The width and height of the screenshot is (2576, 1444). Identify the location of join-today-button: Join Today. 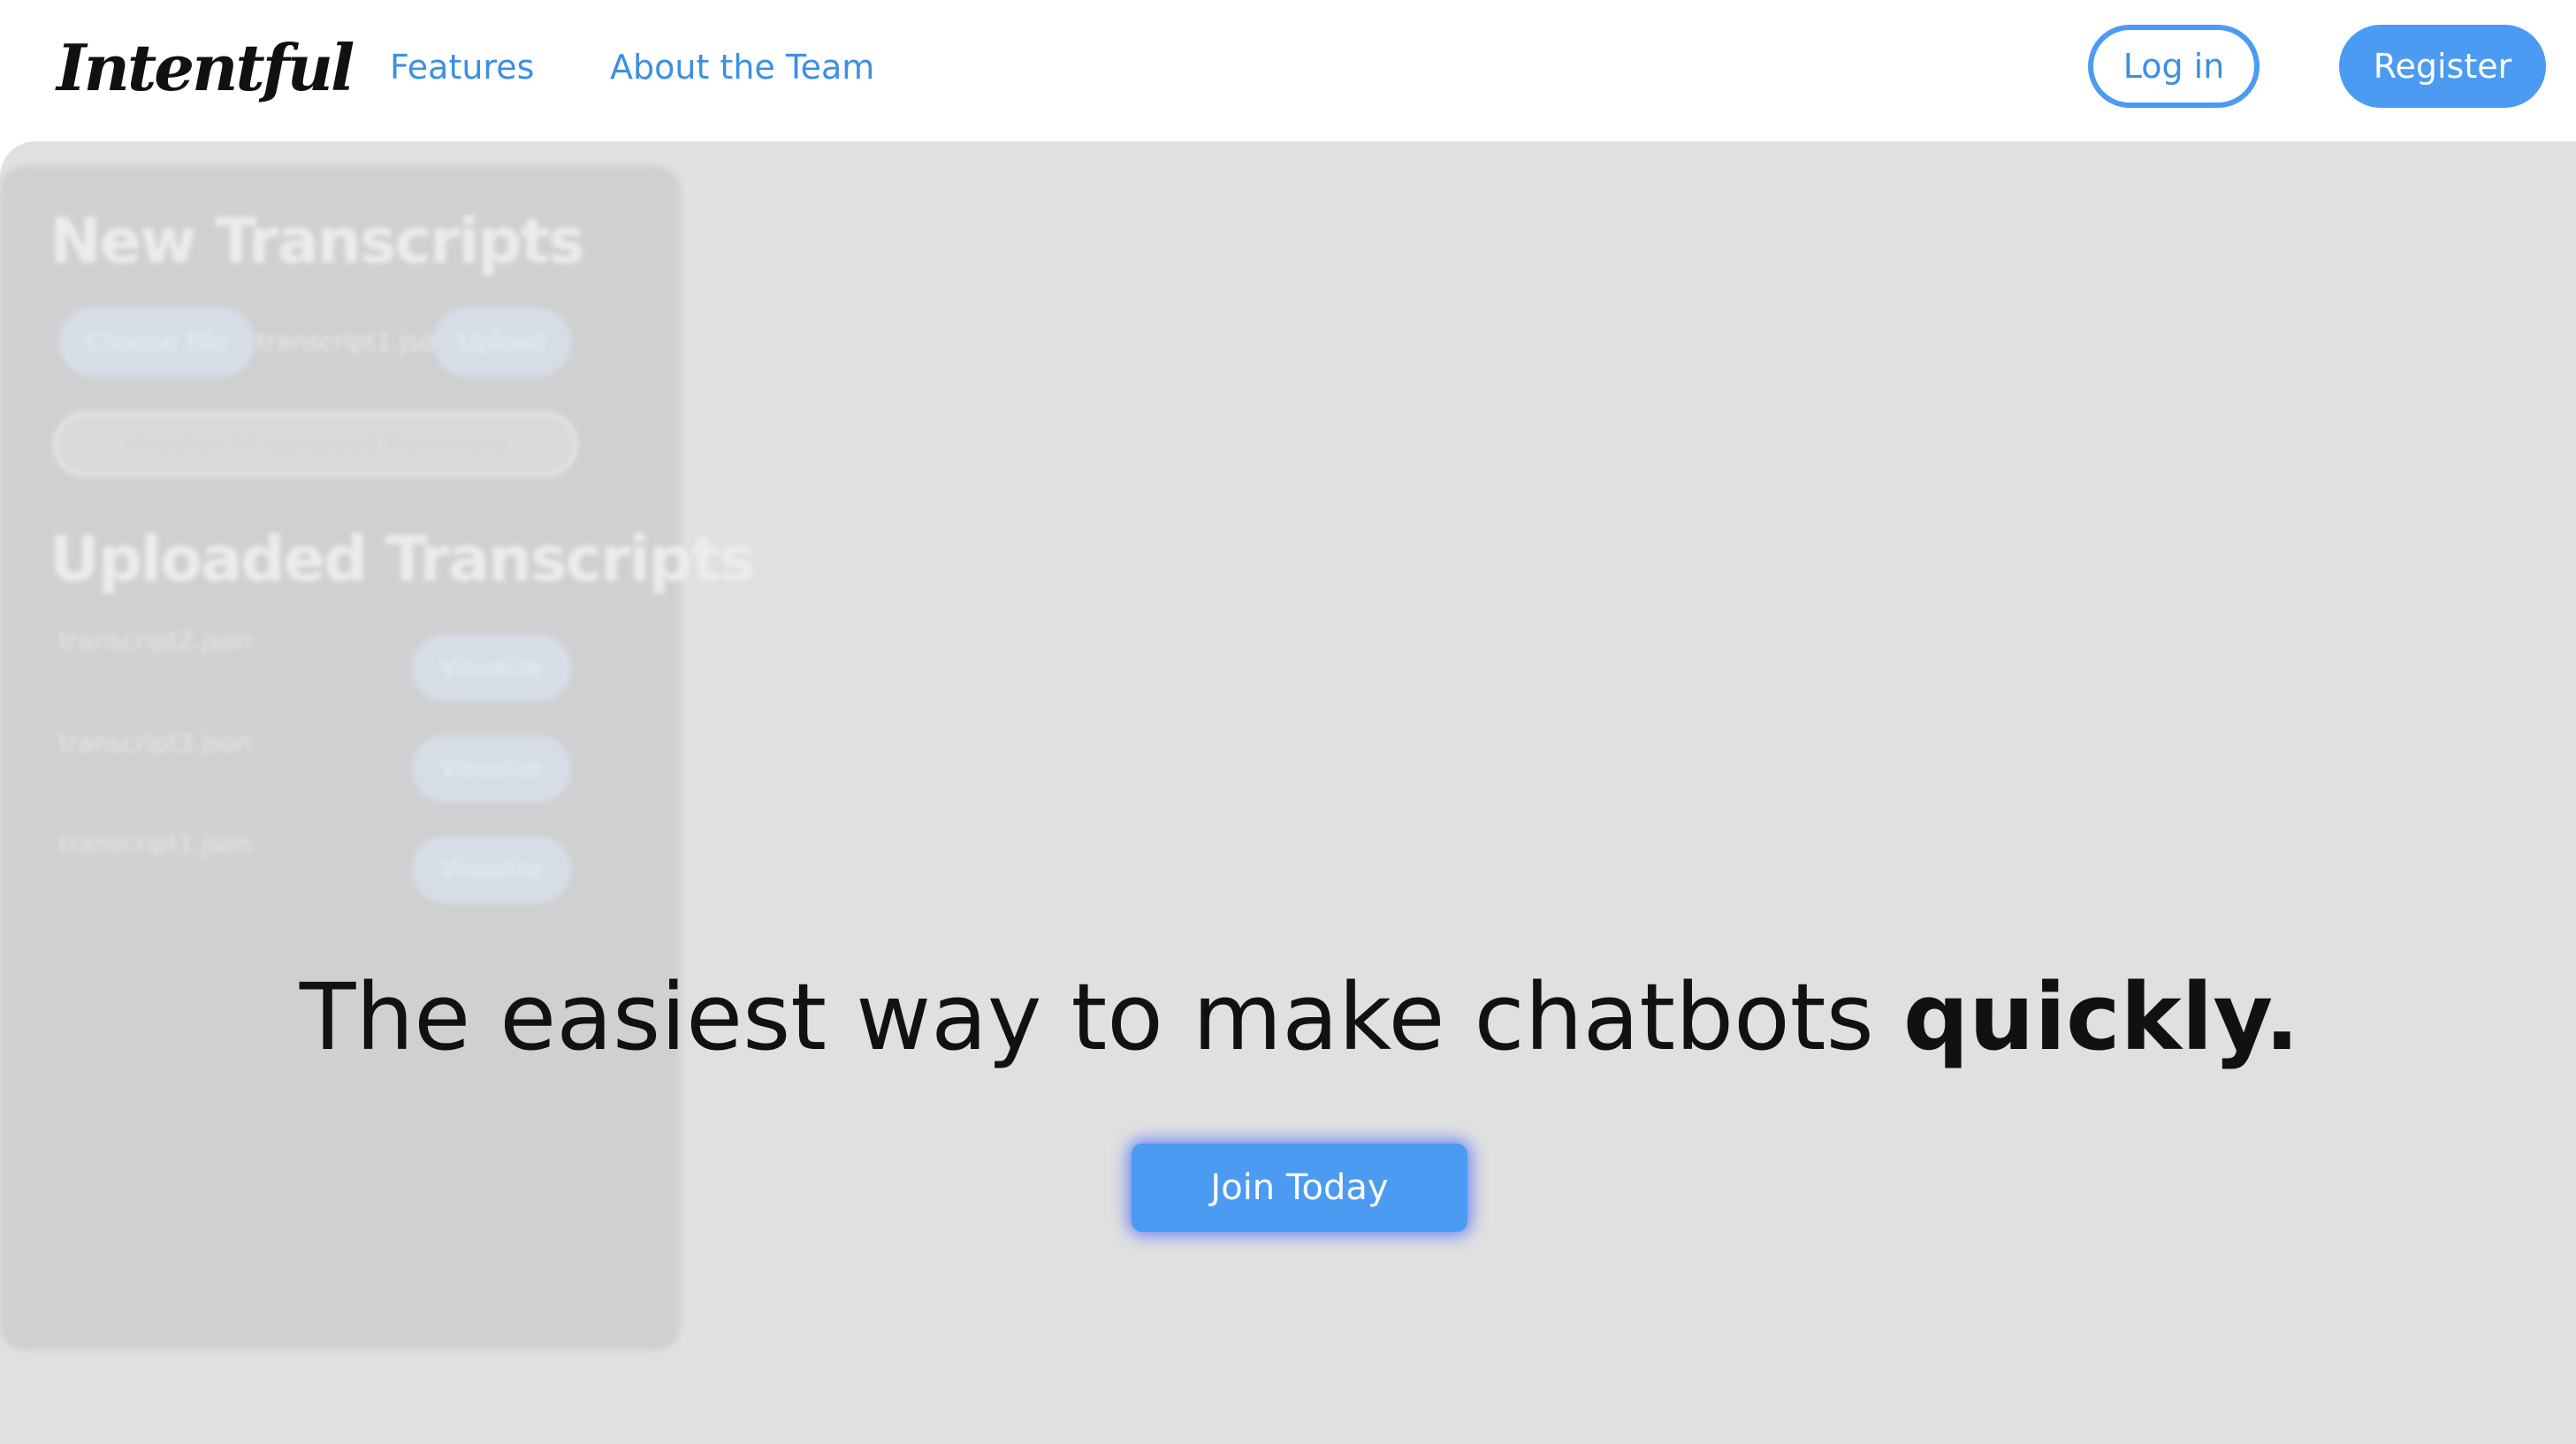
(1299, 1188).